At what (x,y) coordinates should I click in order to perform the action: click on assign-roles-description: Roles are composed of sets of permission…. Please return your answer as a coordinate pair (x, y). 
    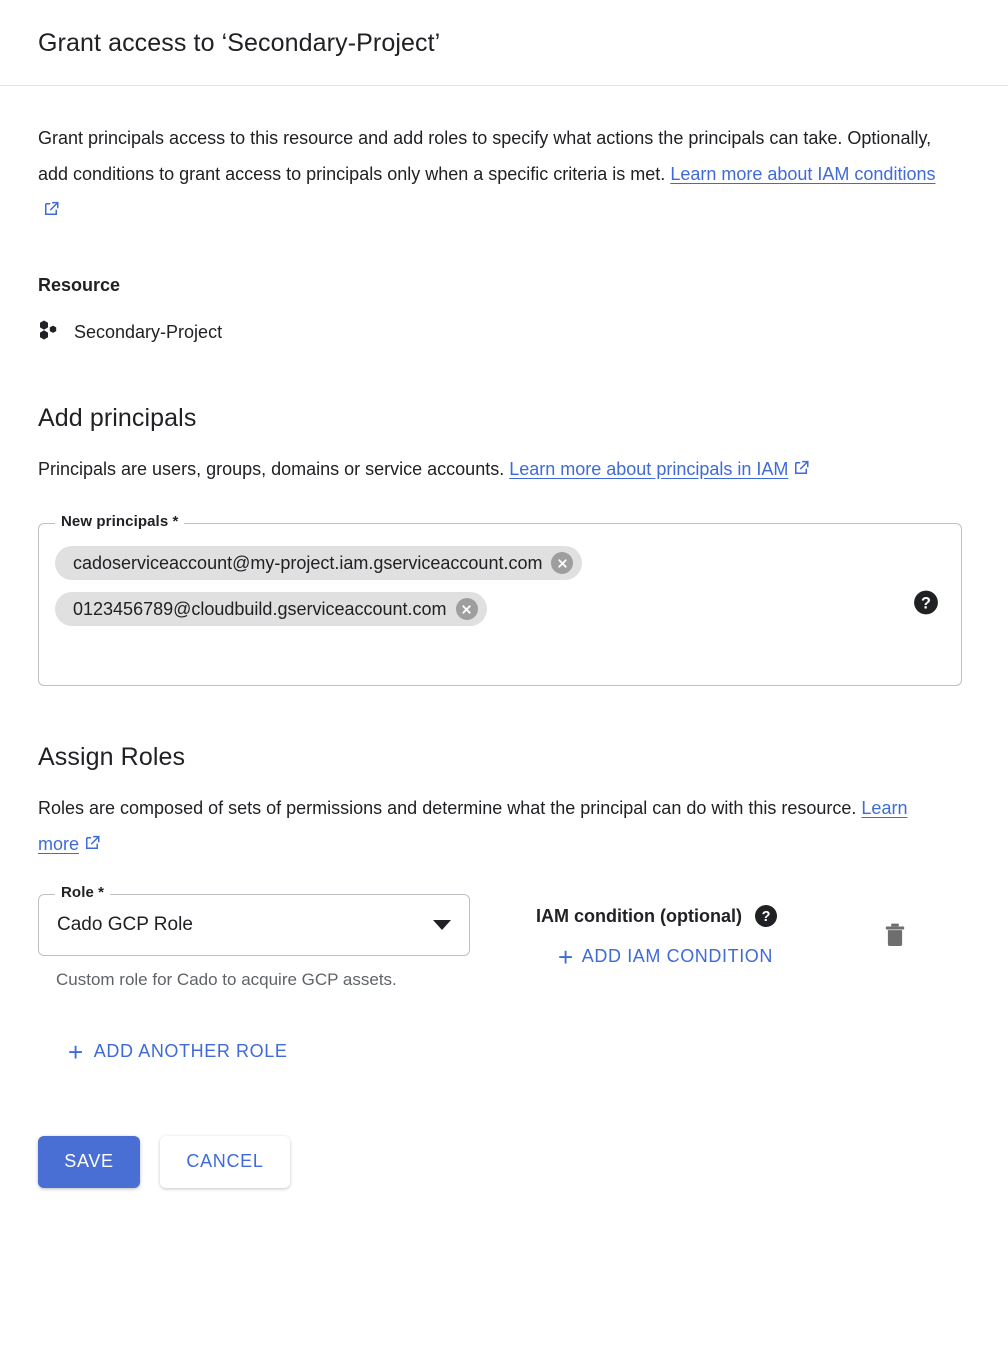
    Looking at the image, I should click on (494, 827).